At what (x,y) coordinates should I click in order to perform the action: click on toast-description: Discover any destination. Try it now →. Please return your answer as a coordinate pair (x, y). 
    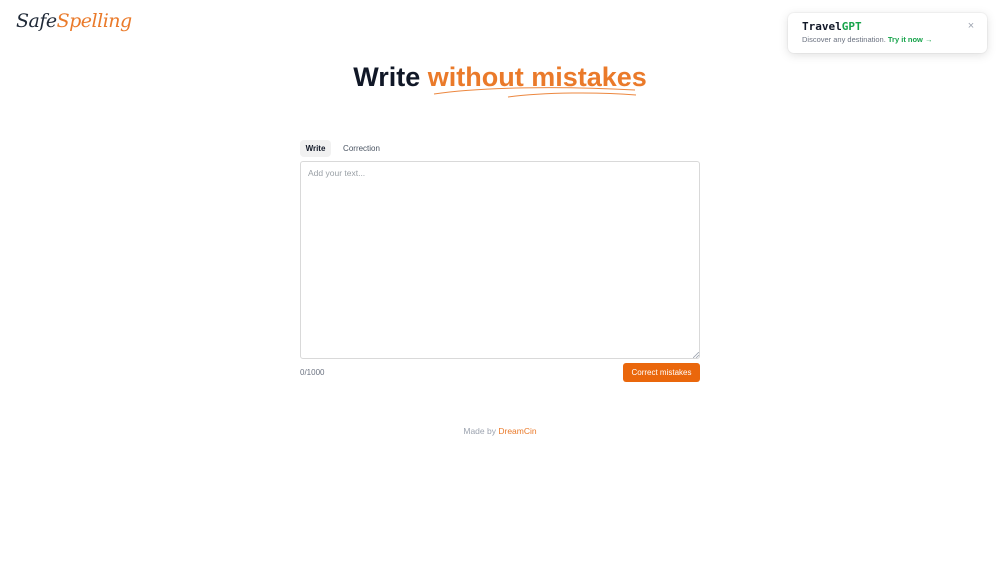
    Looking at the image, I should click on (867, 40).